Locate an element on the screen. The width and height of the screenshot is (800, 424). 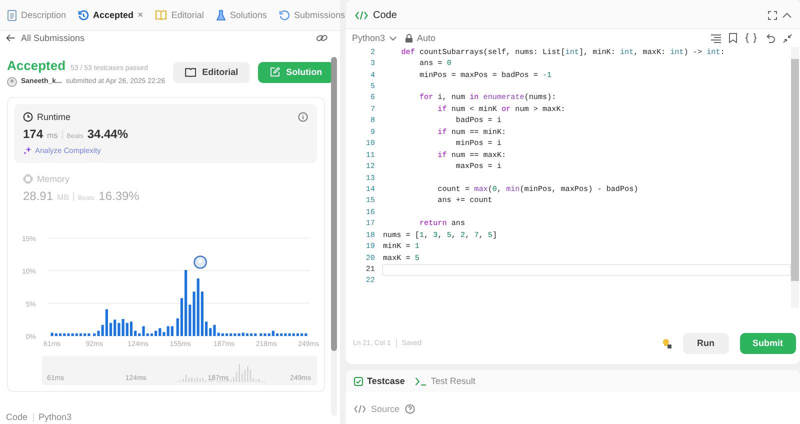
language-label: Python3 is located at coordinates (55, 417).